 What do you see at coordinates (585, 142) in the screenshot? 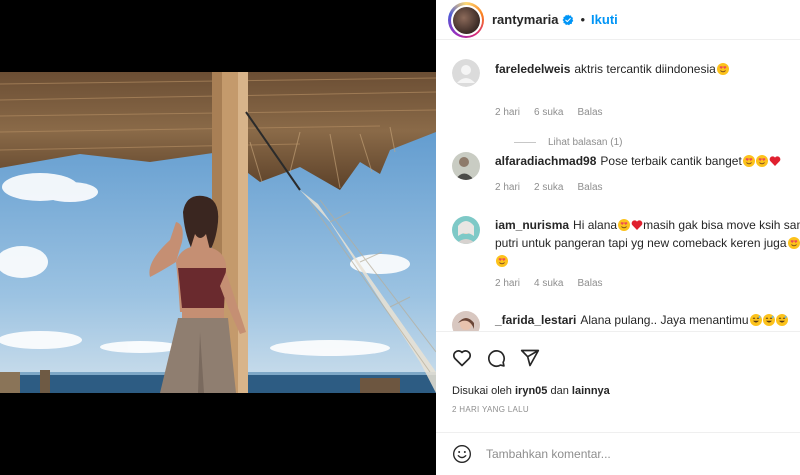
I see `view-replies-label: Lihat balasan (1)` at bounding box center [585, 142].